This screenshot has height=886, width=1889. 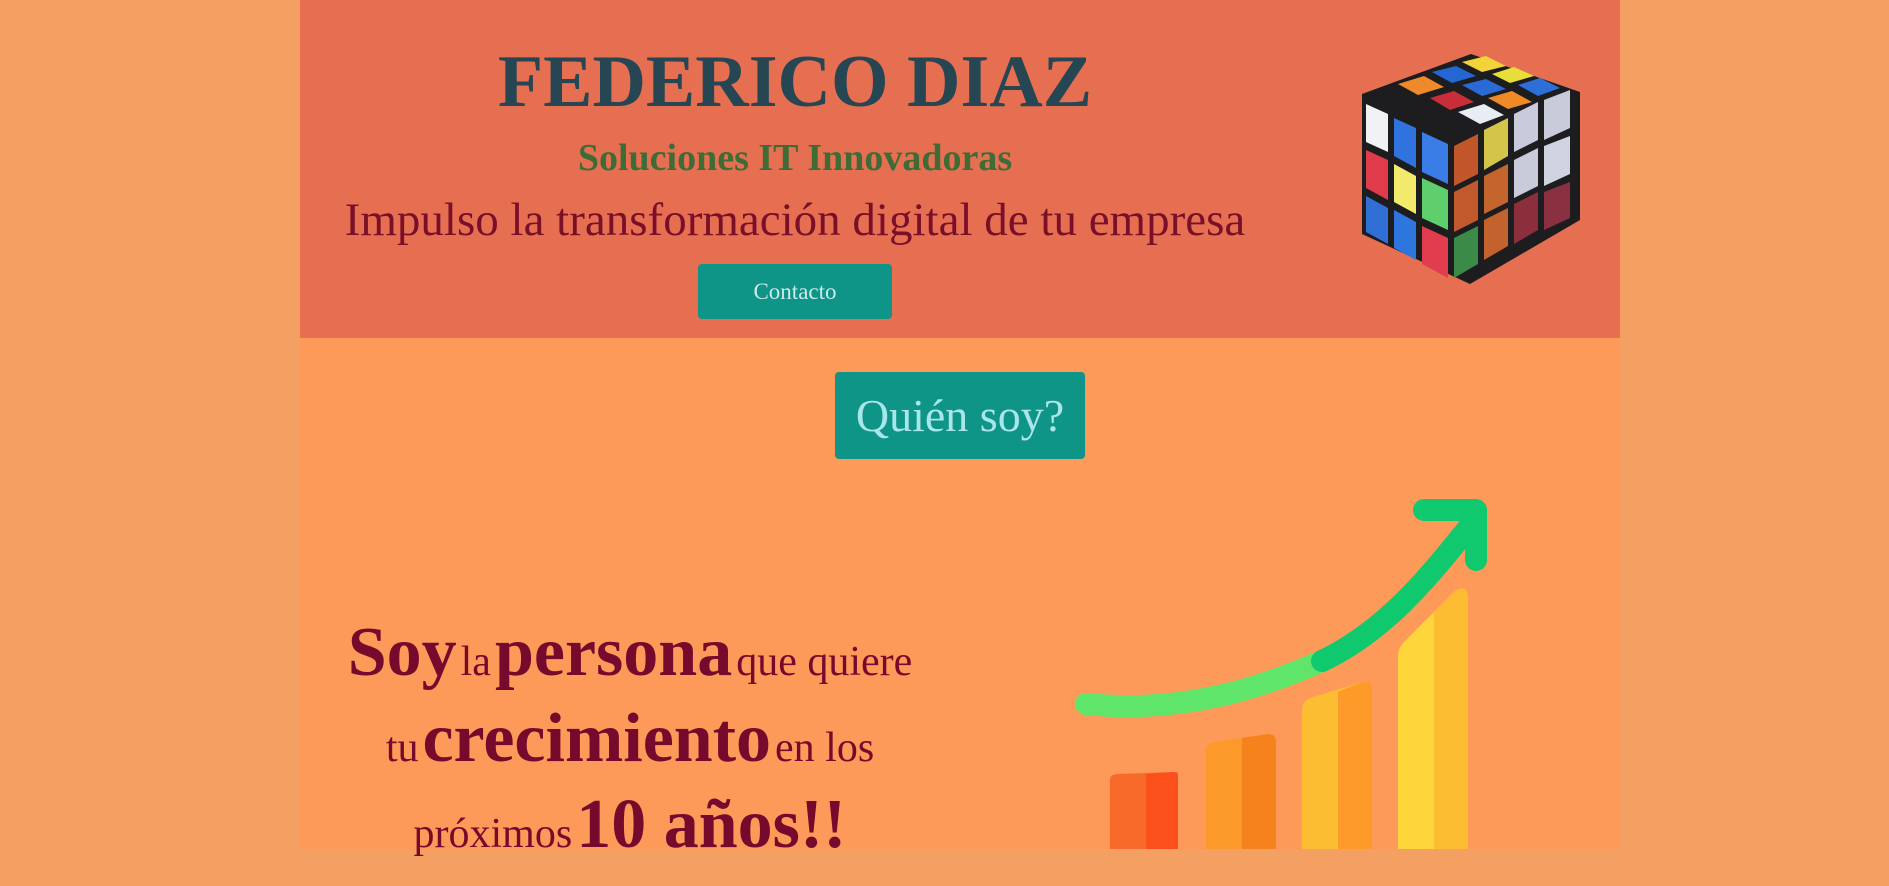 What do you see at coordinates (475, 662) in the screenshot?
I see `statement-word: la` at bounding box center [475, 662].